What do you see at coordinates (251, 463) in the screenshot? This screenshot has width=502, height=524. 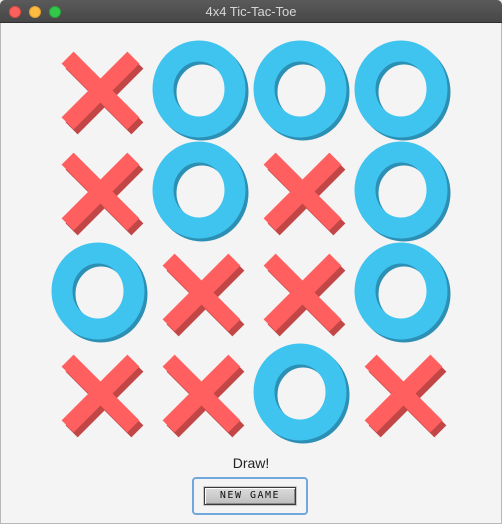 I see `game-status: Draw!` at bounding box center [251, 463].